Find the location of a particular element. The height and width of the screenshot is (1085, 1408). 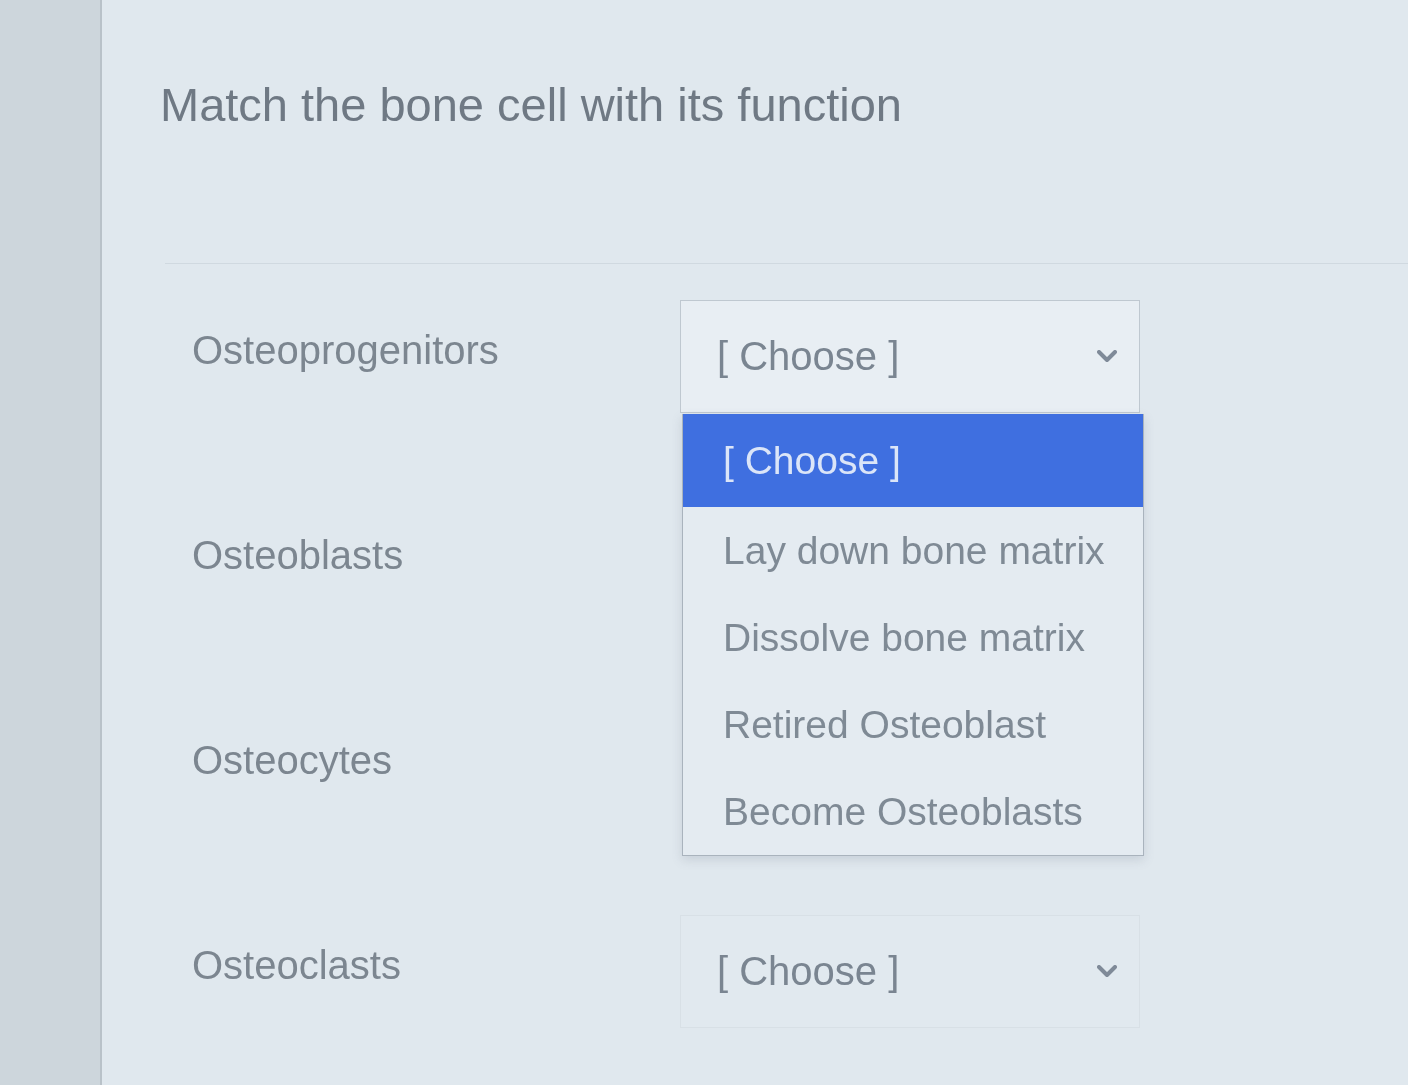

dropdown-option: Retired Osteoblast is located at coordinates (913, 724).